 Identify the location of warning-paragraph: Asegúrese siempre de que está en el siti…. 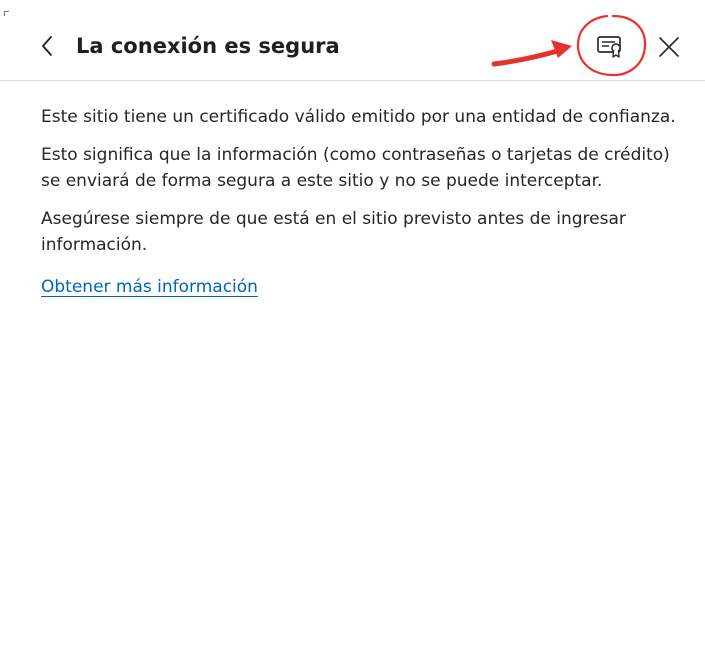
(333, 232).